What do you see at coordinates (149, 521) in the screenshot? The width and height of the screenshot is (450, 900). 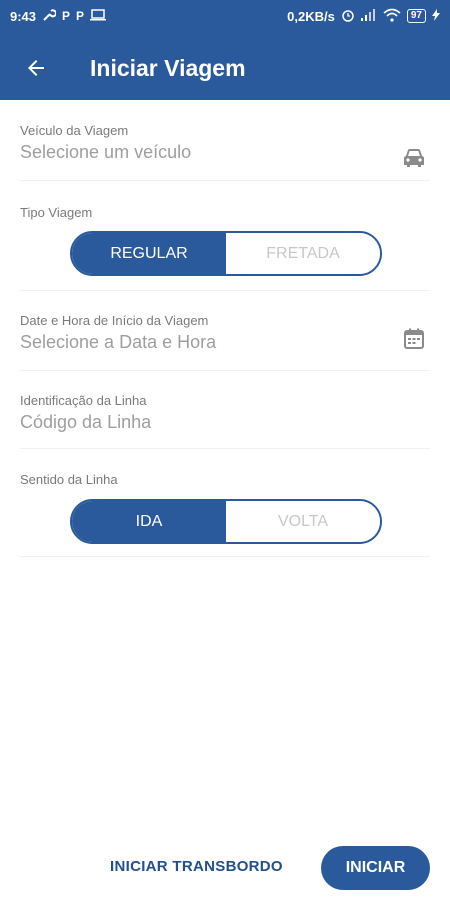 I see `direction-ida-option: IDA` at bounding box center [149, 521].